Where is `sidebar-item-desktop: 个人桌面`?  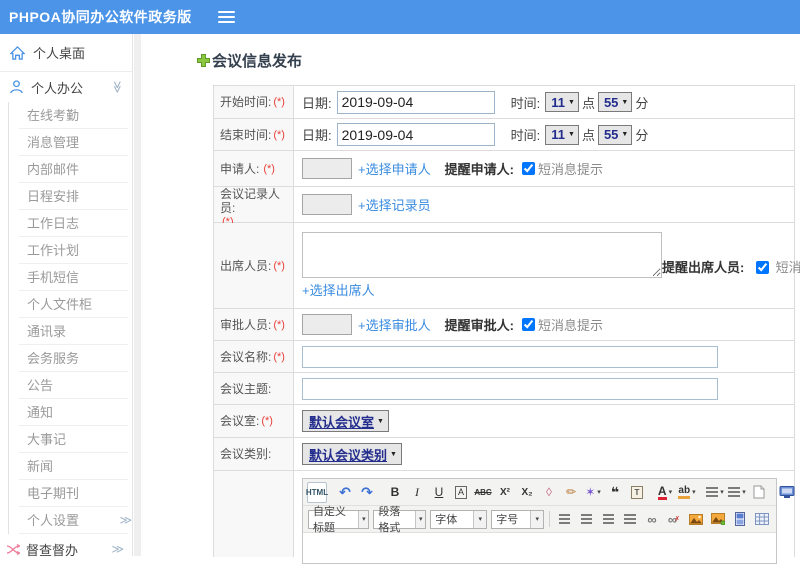
sidebar-item-desktop: 个人桌面 is located at coordinates (66, 53).